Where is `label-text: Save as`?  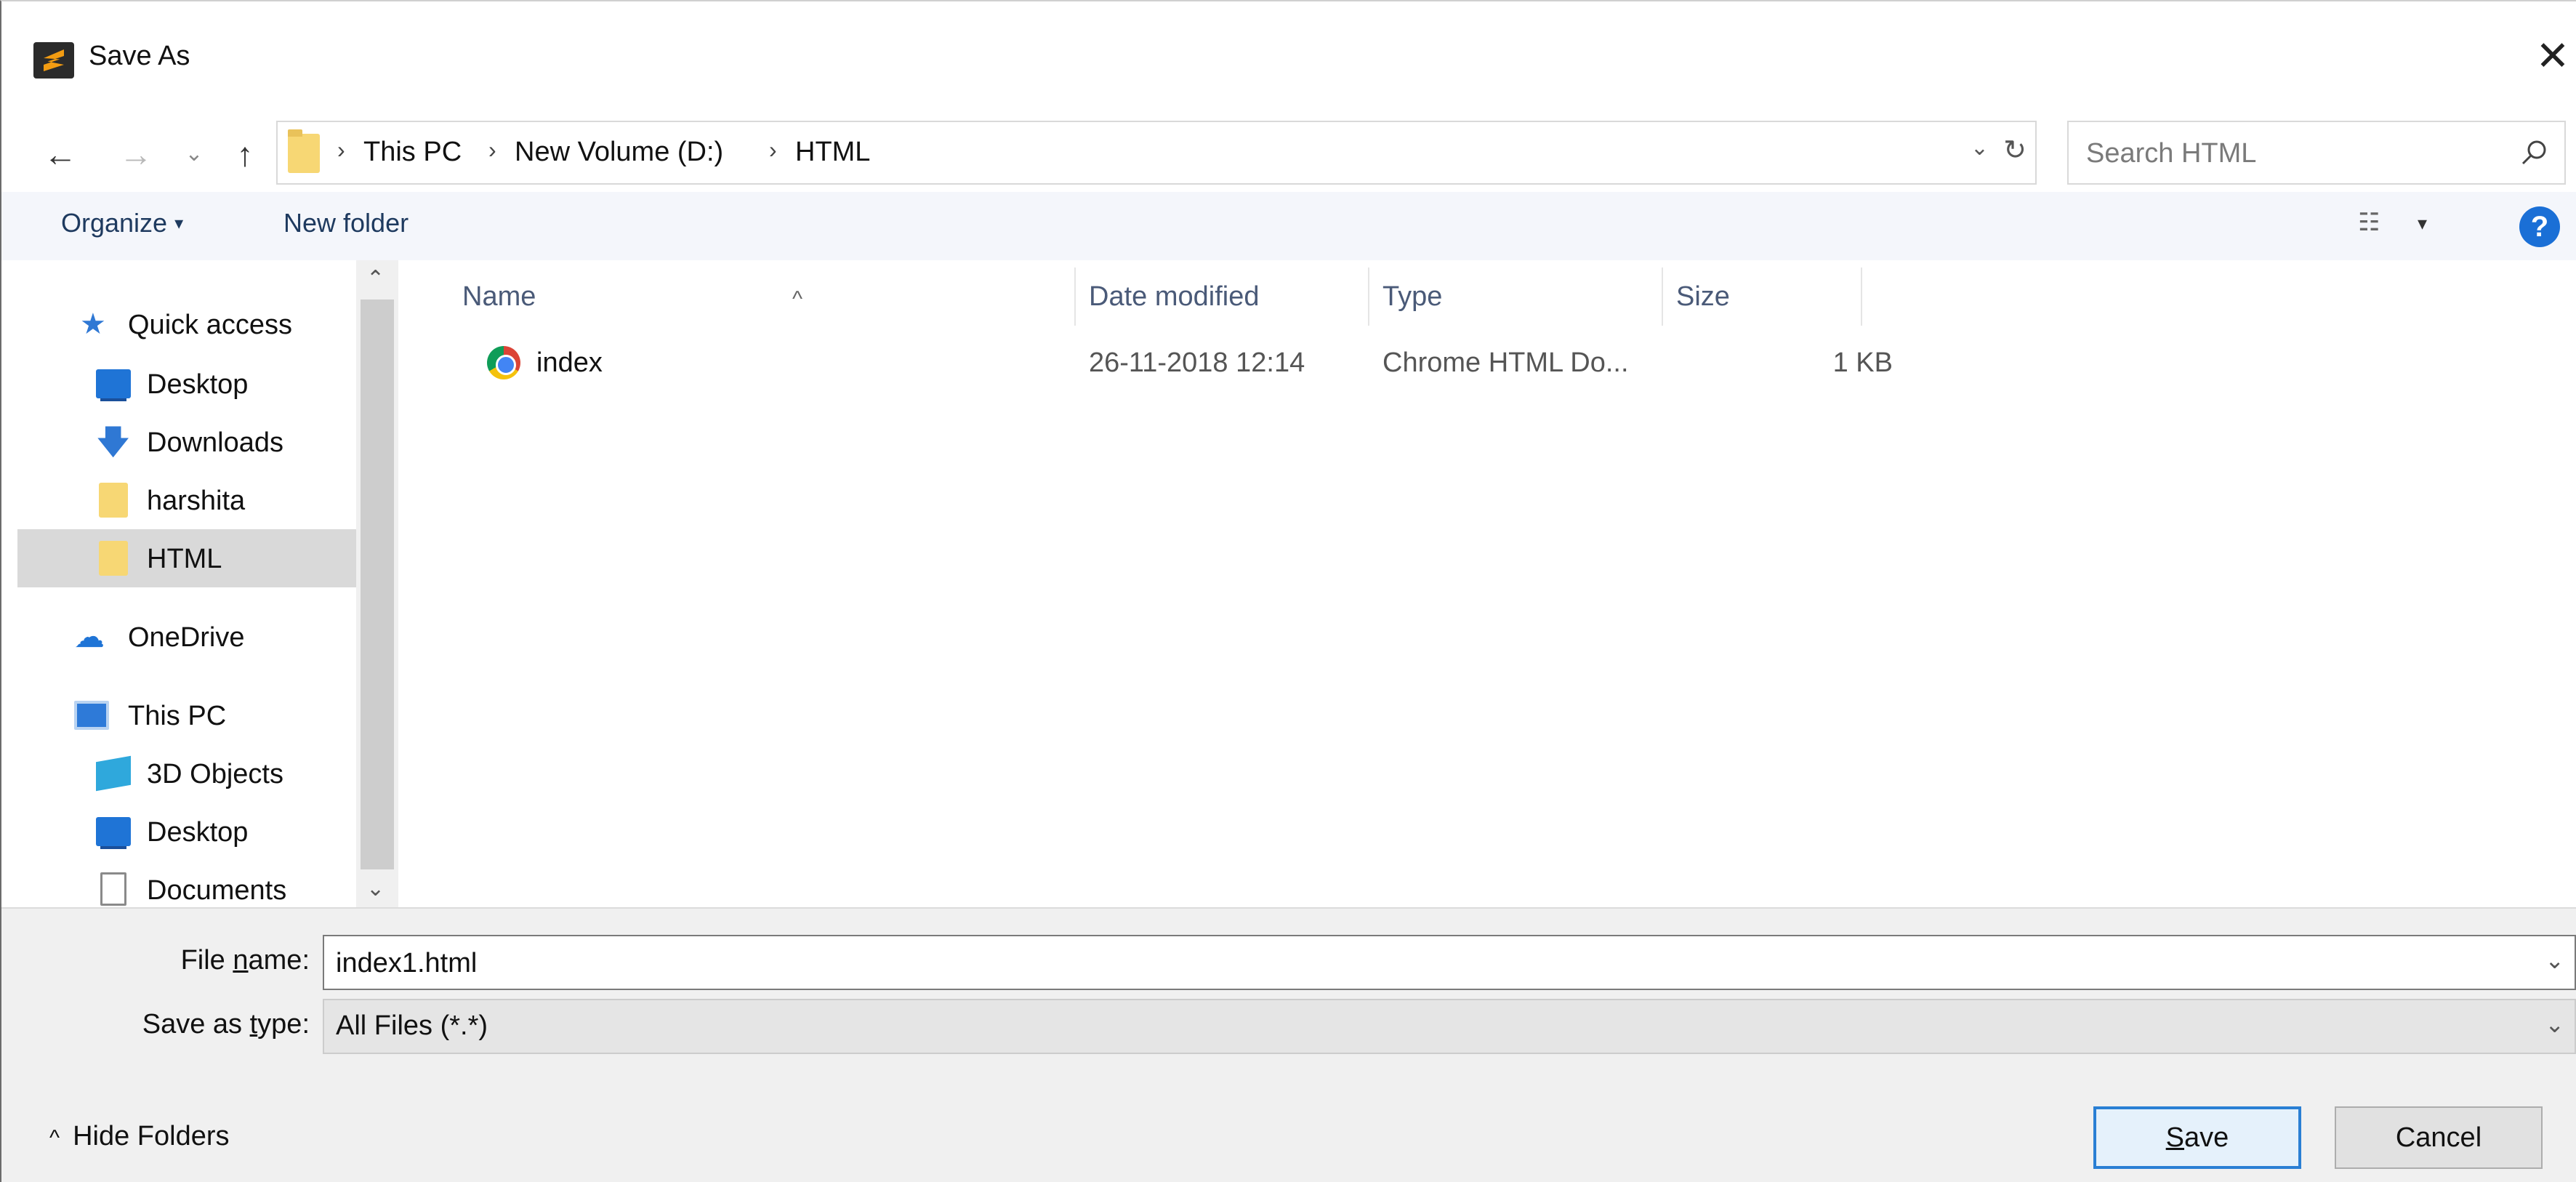 label-text: Save as is located at coordinates (196, 1025).